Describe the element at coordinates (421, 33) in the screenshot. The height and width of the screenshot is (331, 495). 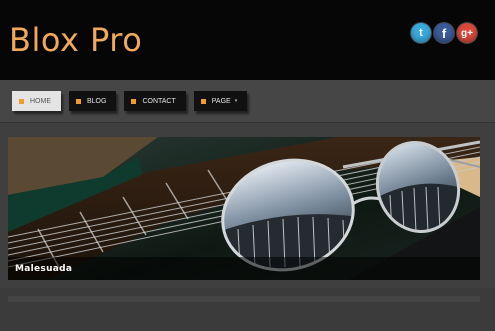
I see `twitter-icon: t` at that location.